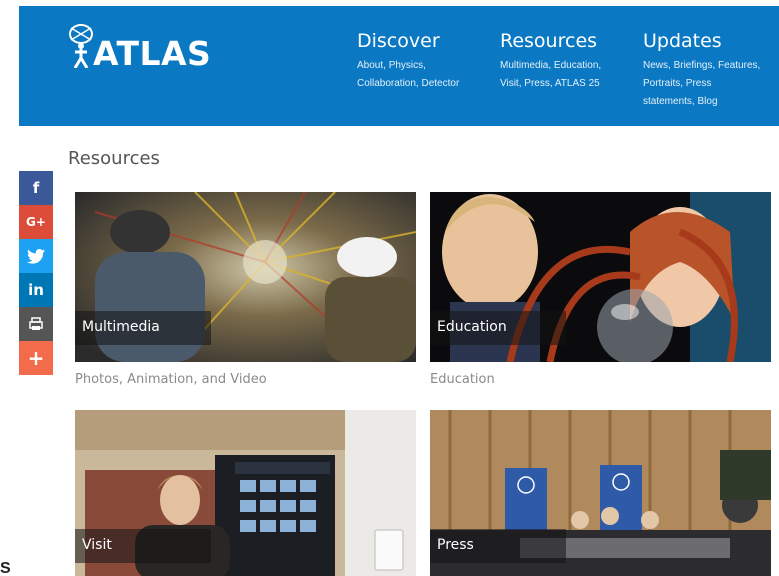 Image resolution: width=779 pixels, height=576 pixels. Describe the element at coordinates (699, 83) in the screenshot. I see `nav-link-press-statements-1: Press` at that location.